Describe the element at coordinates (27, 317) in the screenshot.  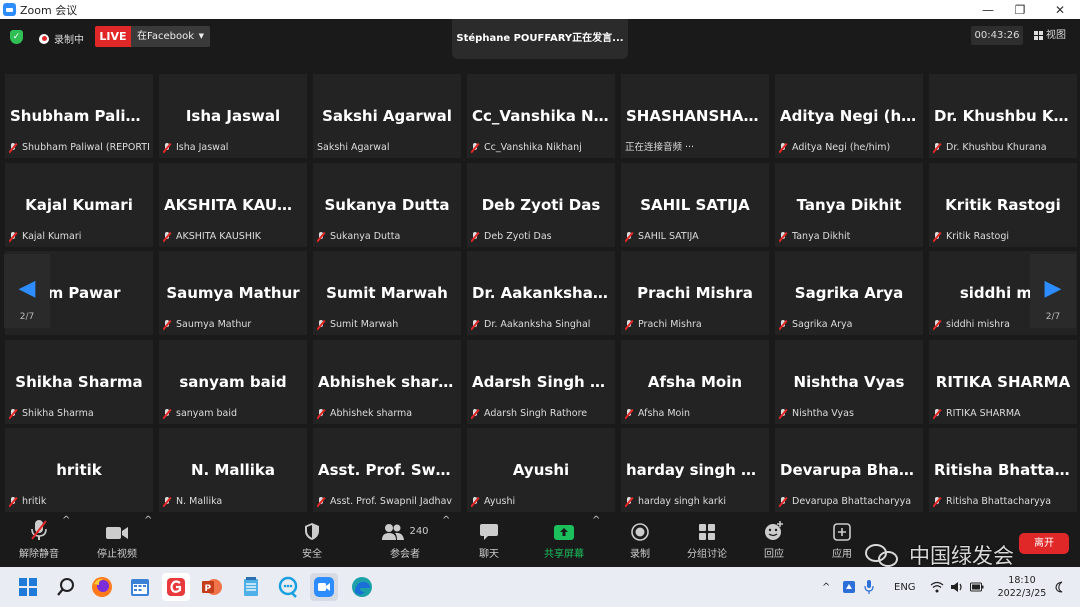
I see `page-indicator-left: 2/7` at that location.